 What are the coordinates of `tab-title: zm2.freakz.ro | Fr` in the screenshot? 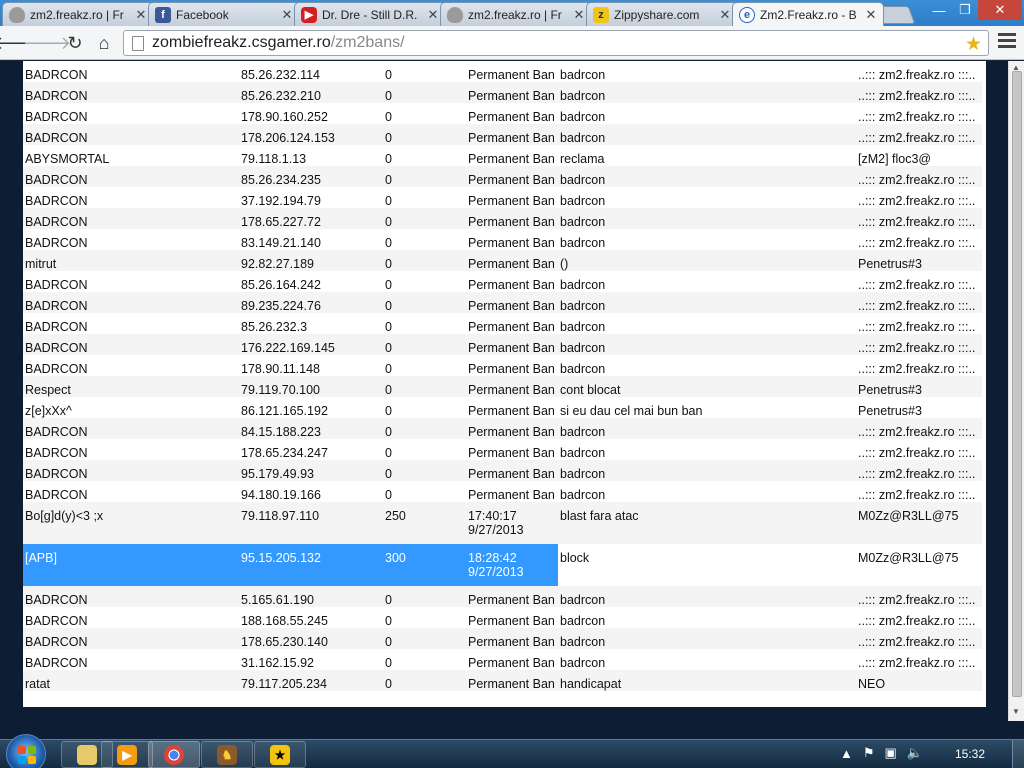 It's located at (77, 14).